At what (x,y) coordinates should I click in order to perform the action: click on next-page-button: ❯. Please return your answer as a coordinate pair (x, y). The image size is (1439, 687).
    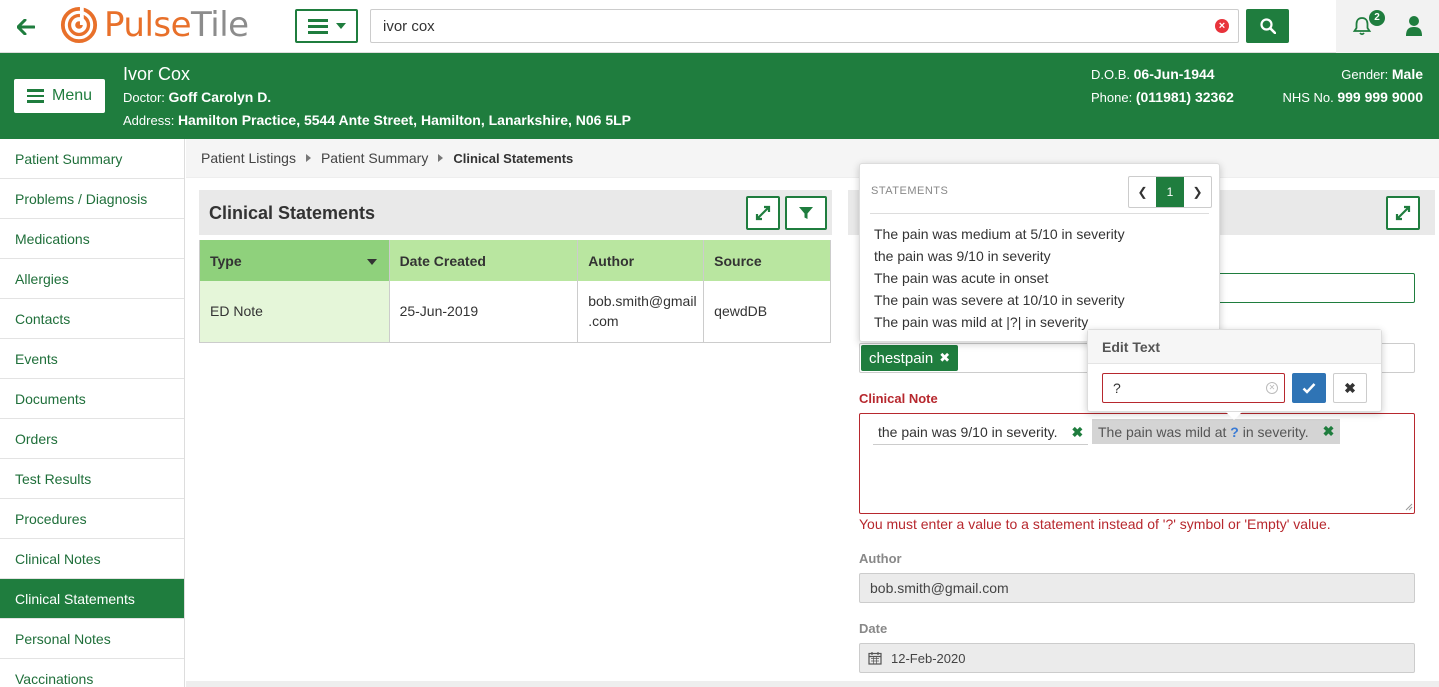
    Looking at the image, I should click on (1197, 192).